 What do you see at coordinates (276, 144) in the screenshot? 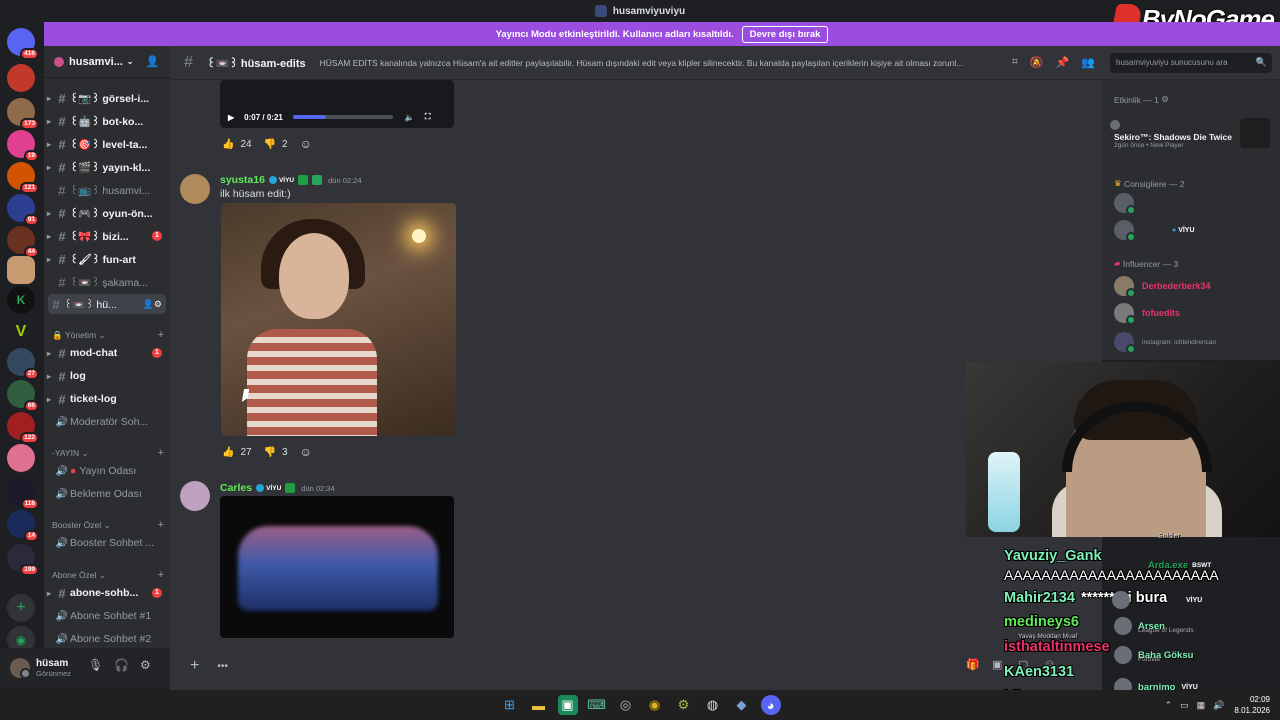
I see `reaction-thumbs-down: 👎 2` at bounding box center [276, 144].